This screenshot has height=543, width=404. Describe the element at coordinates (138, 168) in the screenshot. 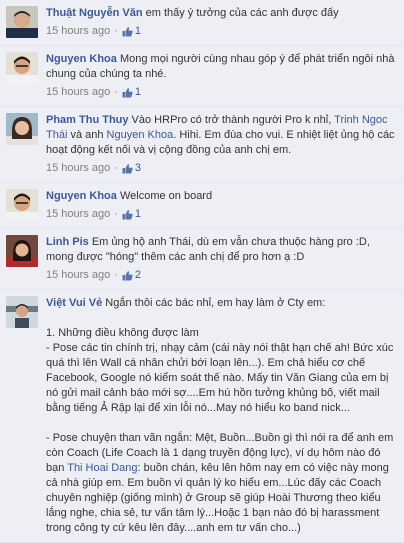

I see `like-count: 3` at that location.